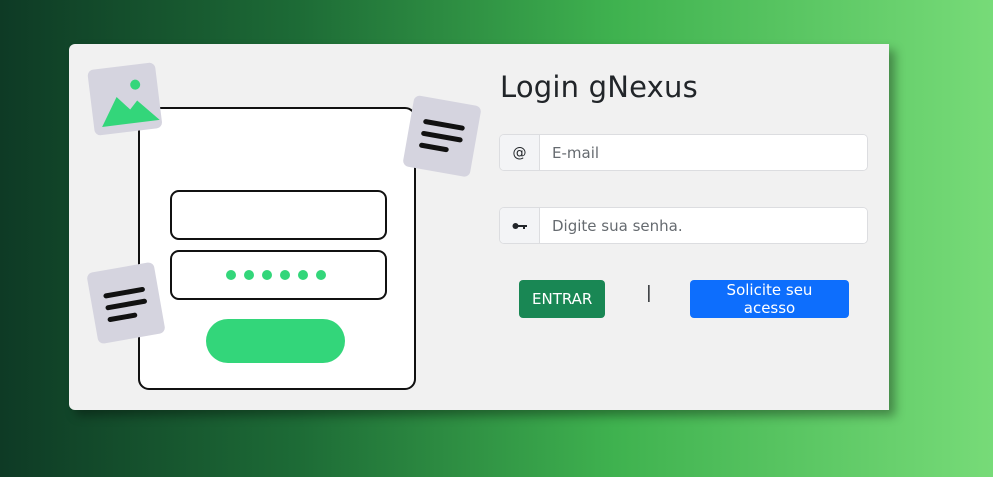 The height and width of the screenshot is (477, 993). What do you see at coordinates (275, 341) in the screenshot?
I see `illustration-submit-pill` at bounding box center [275, 341].